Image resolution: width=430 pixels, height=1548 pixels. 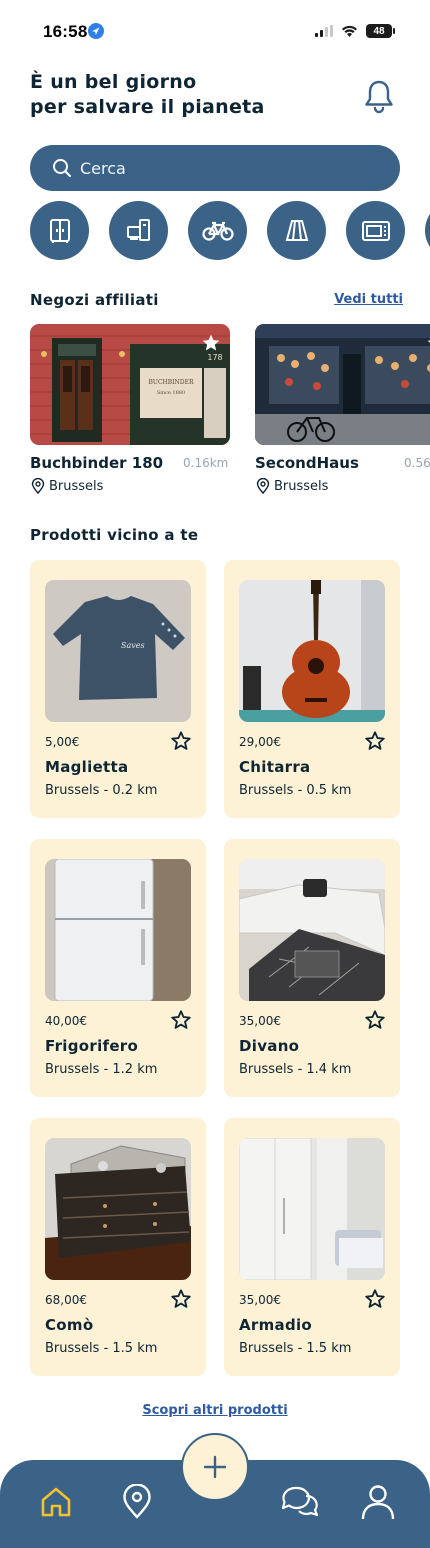 I want to click on product-card: 35,00€ Armadio Brussels - 1.5 km, so click(x=312, y=1247).